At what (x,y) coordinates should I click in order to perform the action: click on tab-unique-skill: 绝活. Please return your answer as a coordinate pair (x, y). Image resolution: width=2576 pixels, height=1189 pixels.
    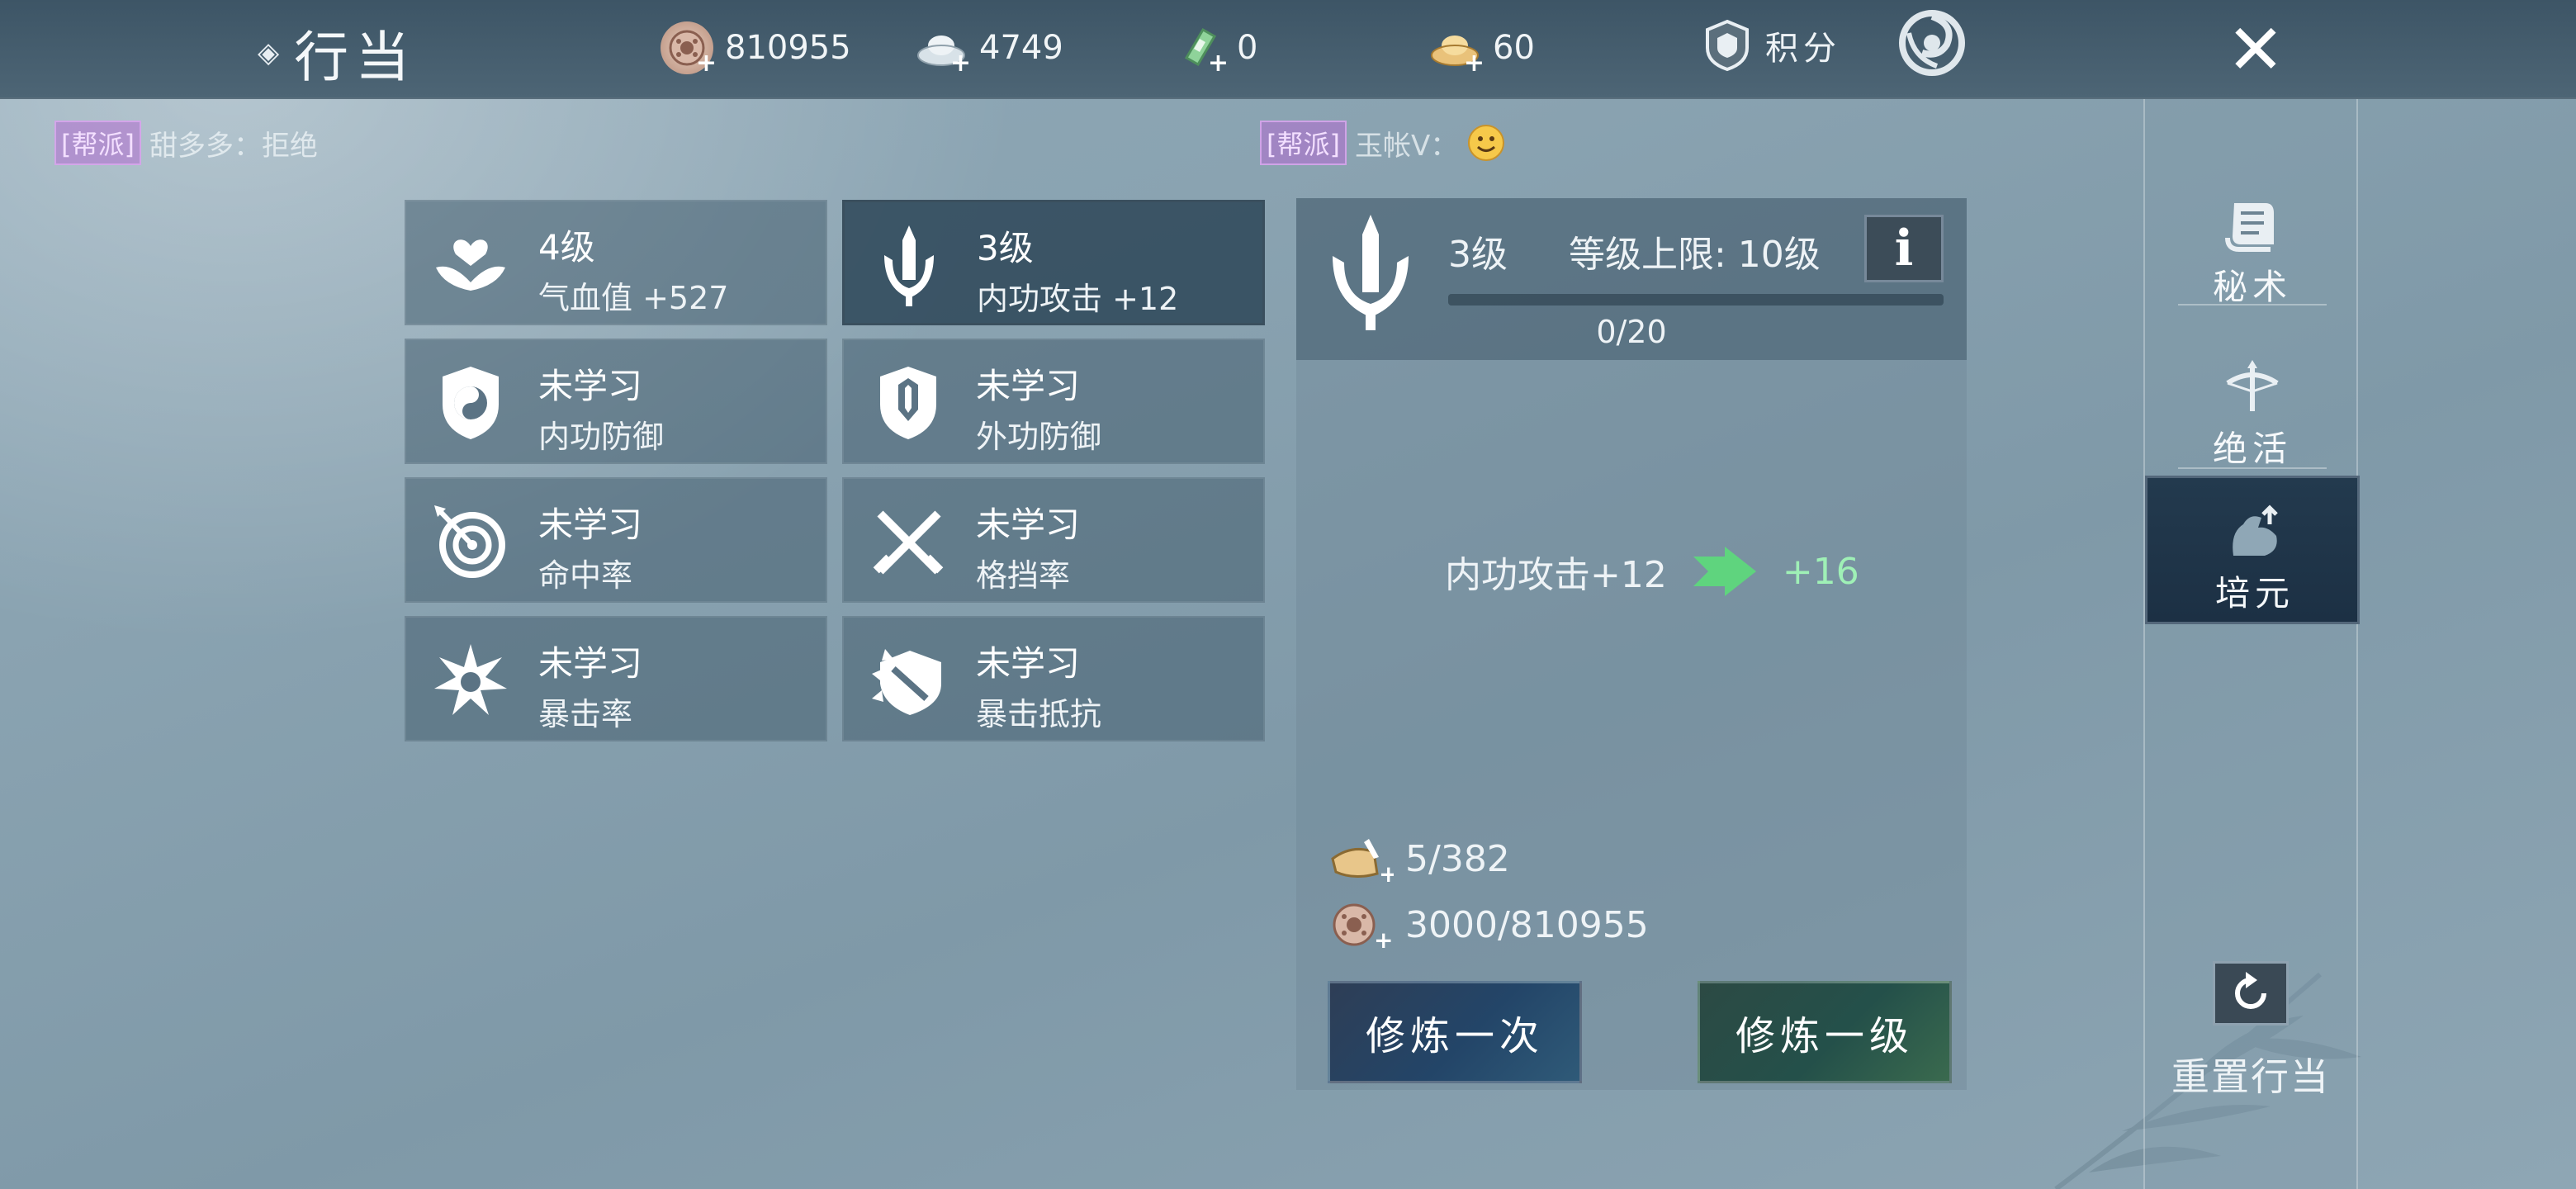
    Looking at the image, I should click on (2252, 408).